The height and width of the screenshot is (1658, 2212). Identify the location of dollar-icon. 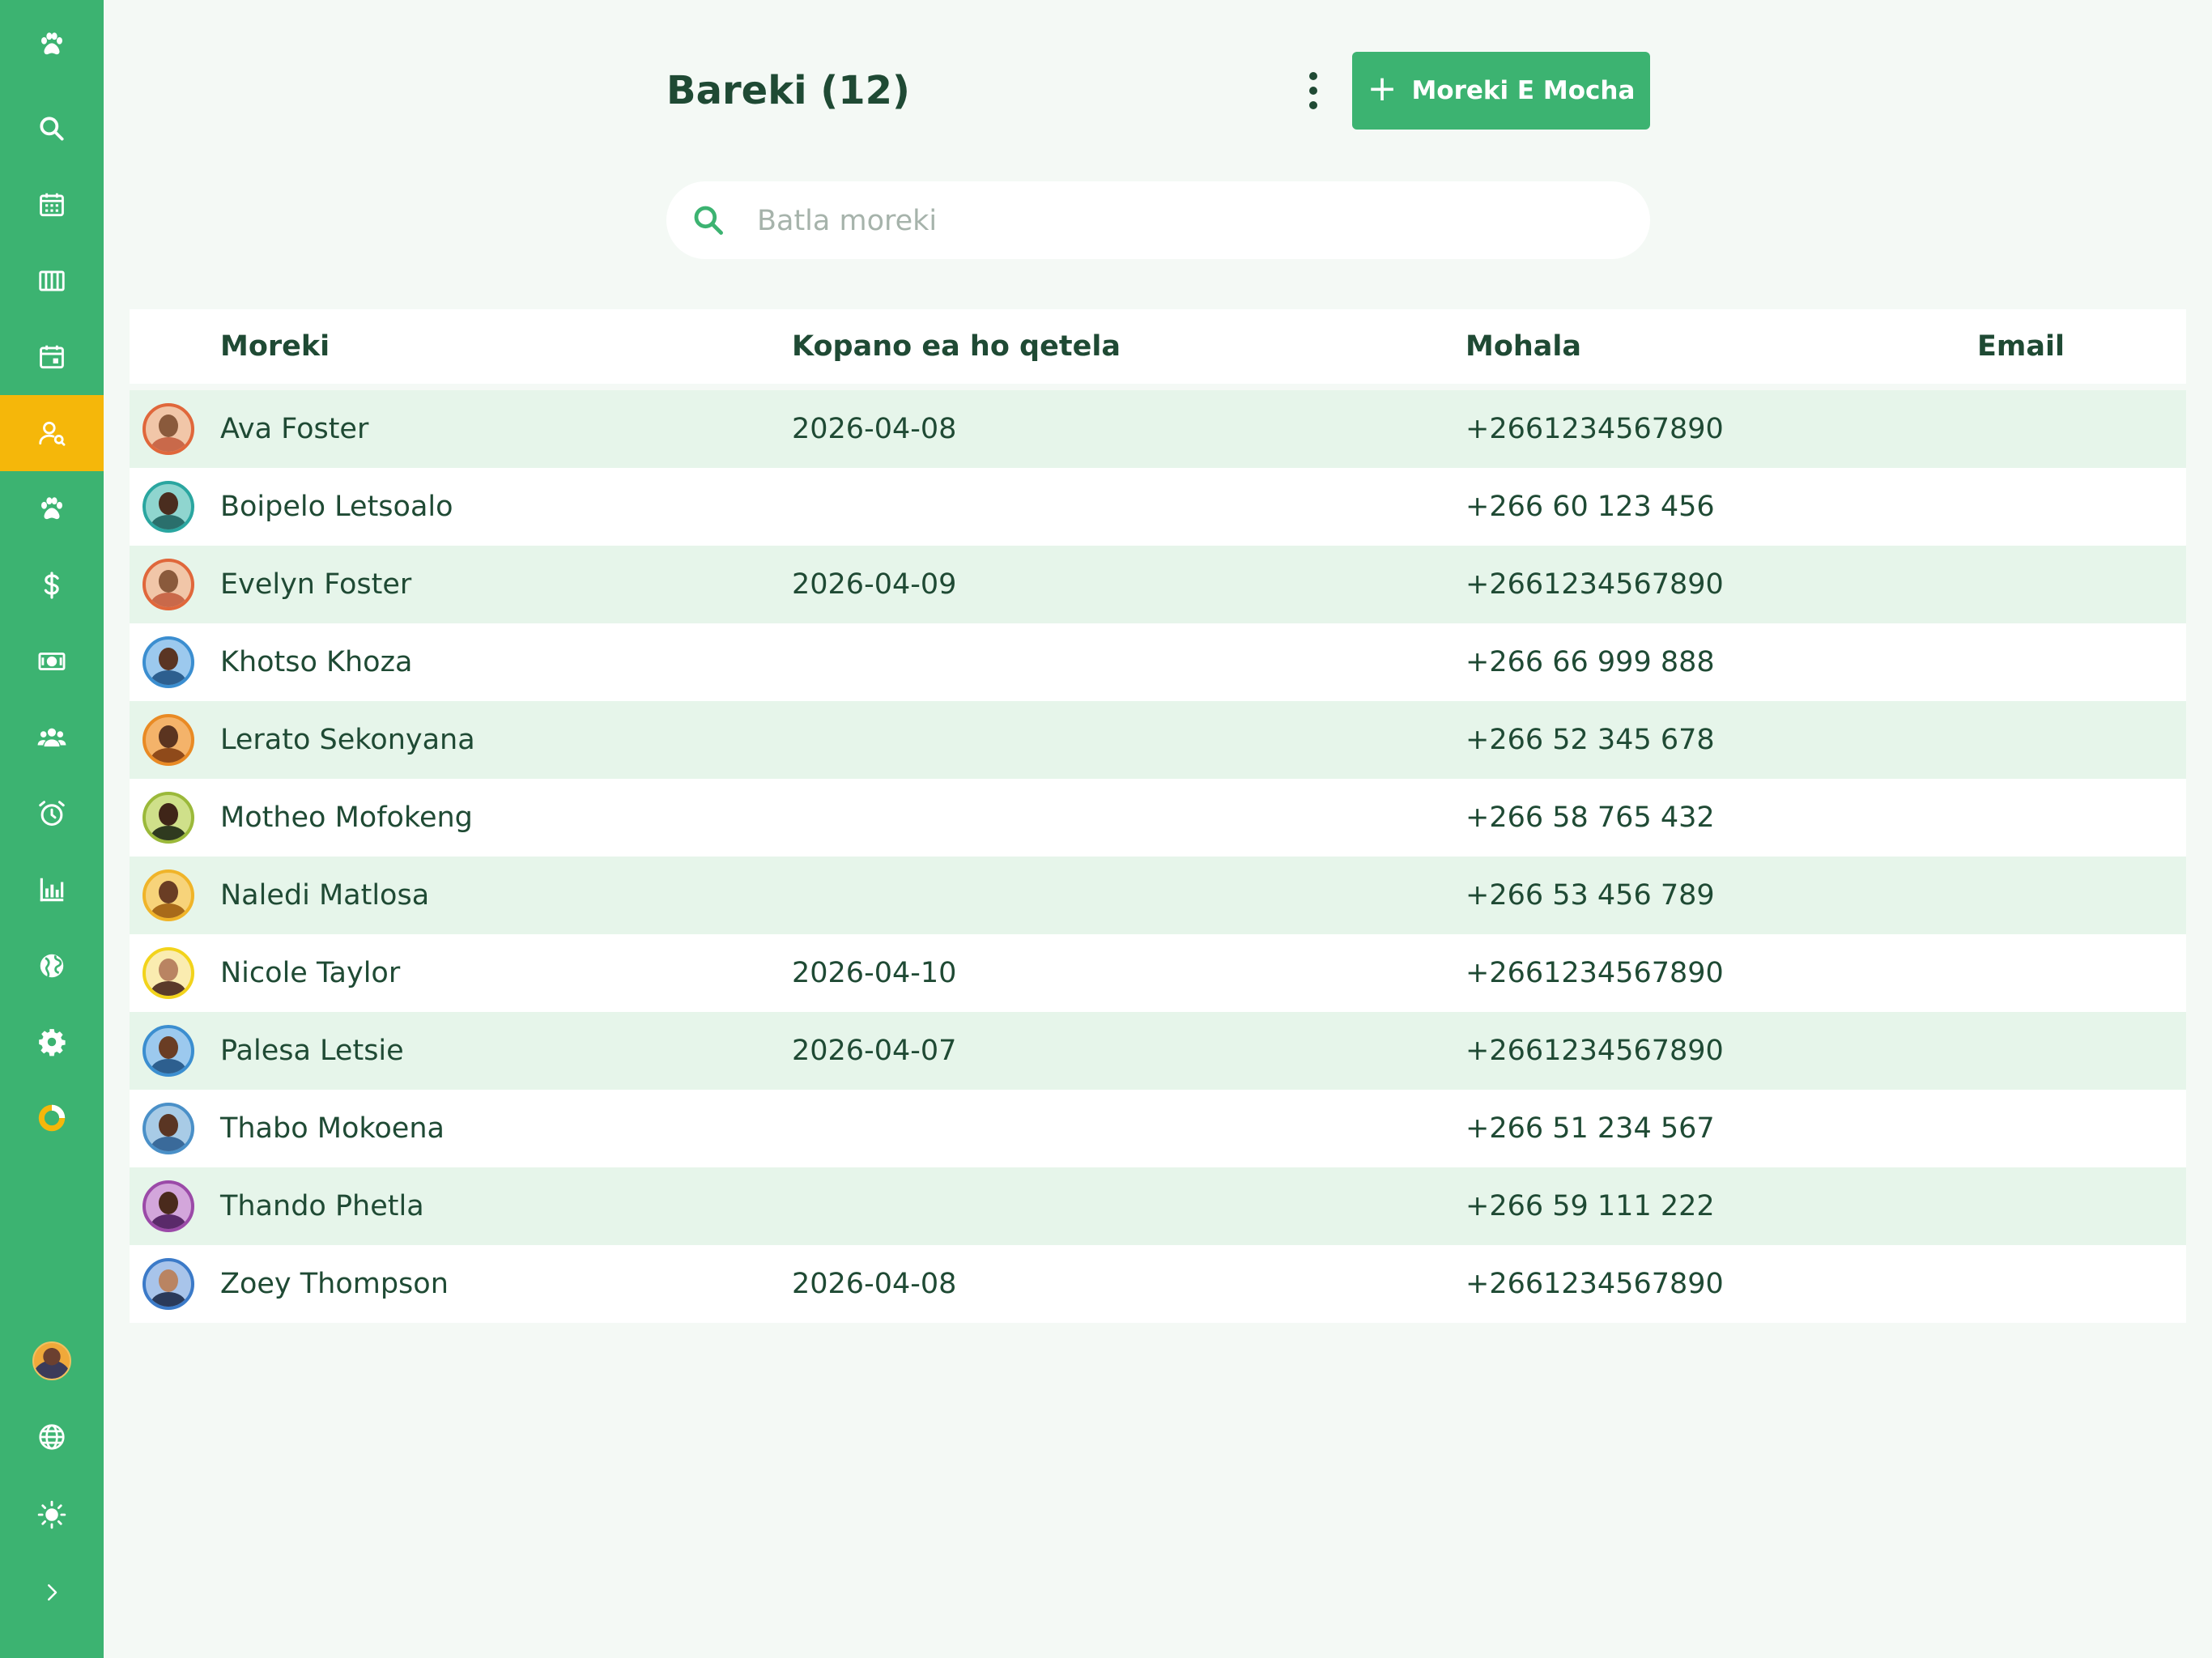
(52, 585).